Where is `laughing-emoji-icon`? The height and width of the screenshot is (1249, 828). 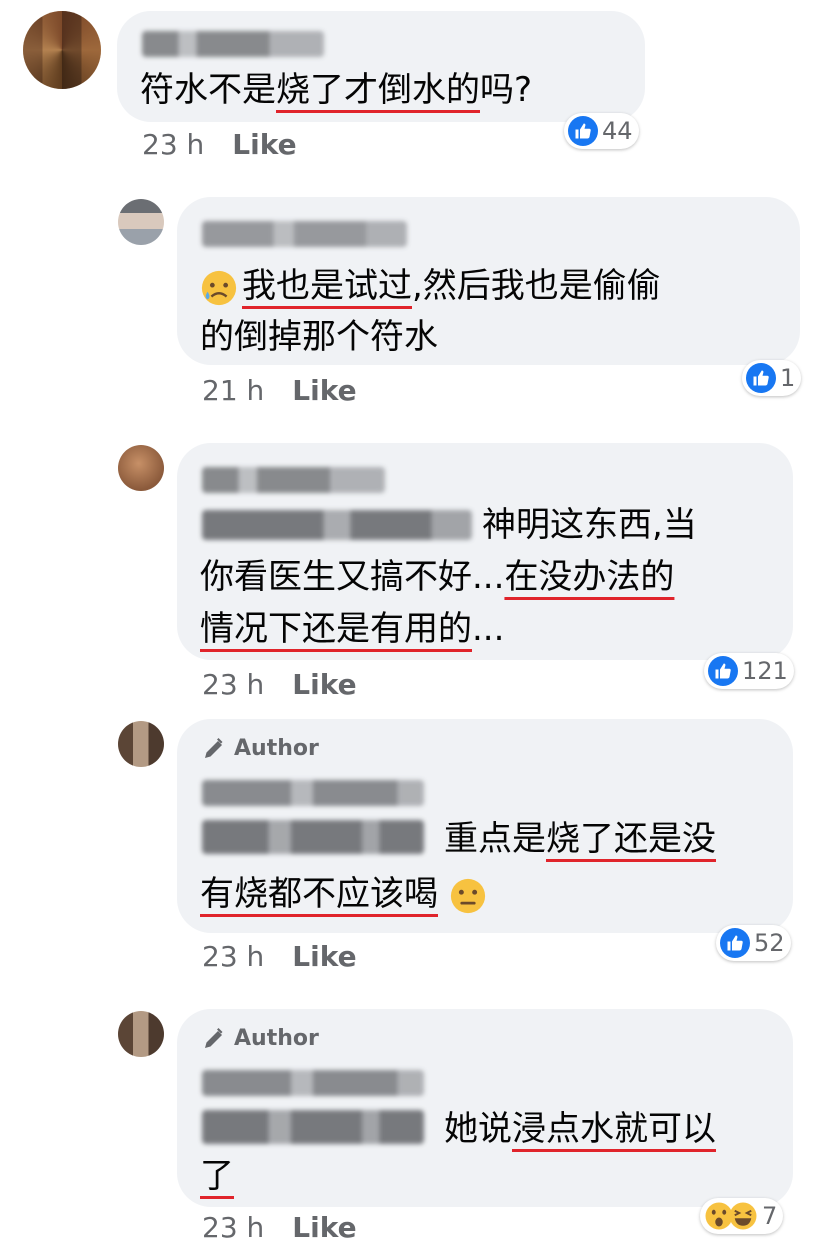 laughing-emoji-icon is located at coordinates (743, 1216).